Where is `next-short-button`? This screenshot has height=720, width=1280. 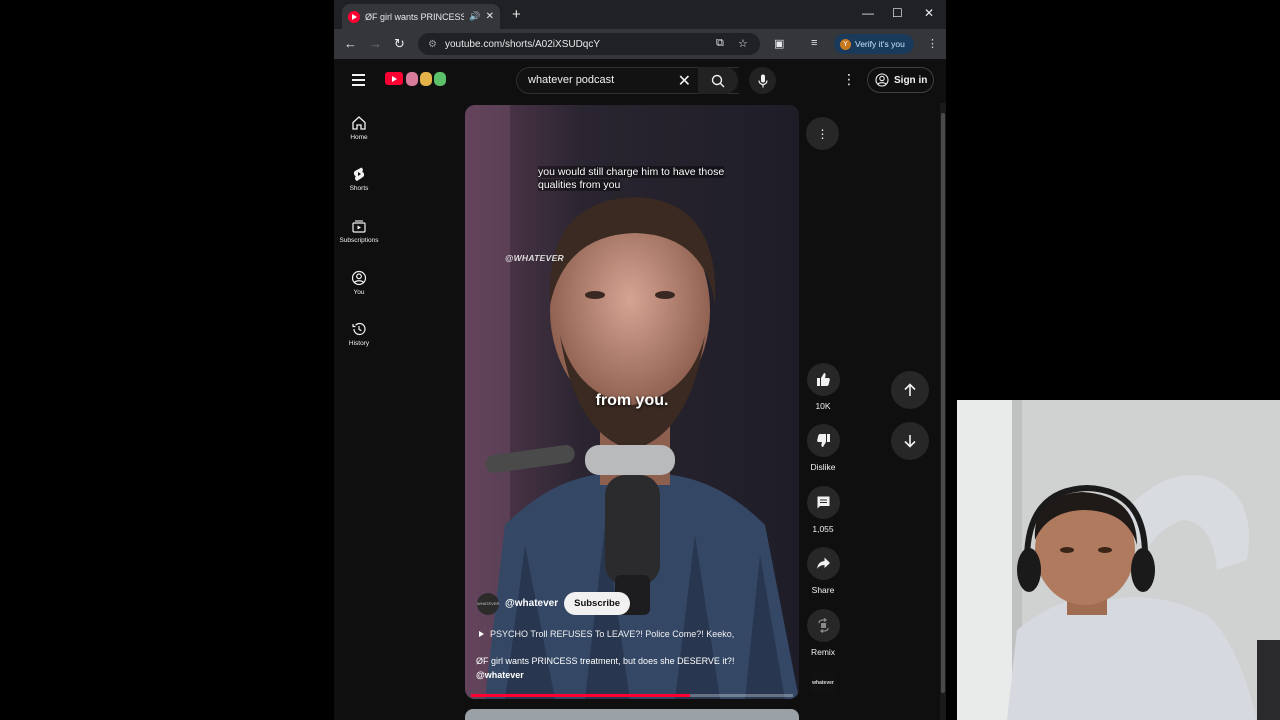 next-short-button is located at coordinates (910, 441).